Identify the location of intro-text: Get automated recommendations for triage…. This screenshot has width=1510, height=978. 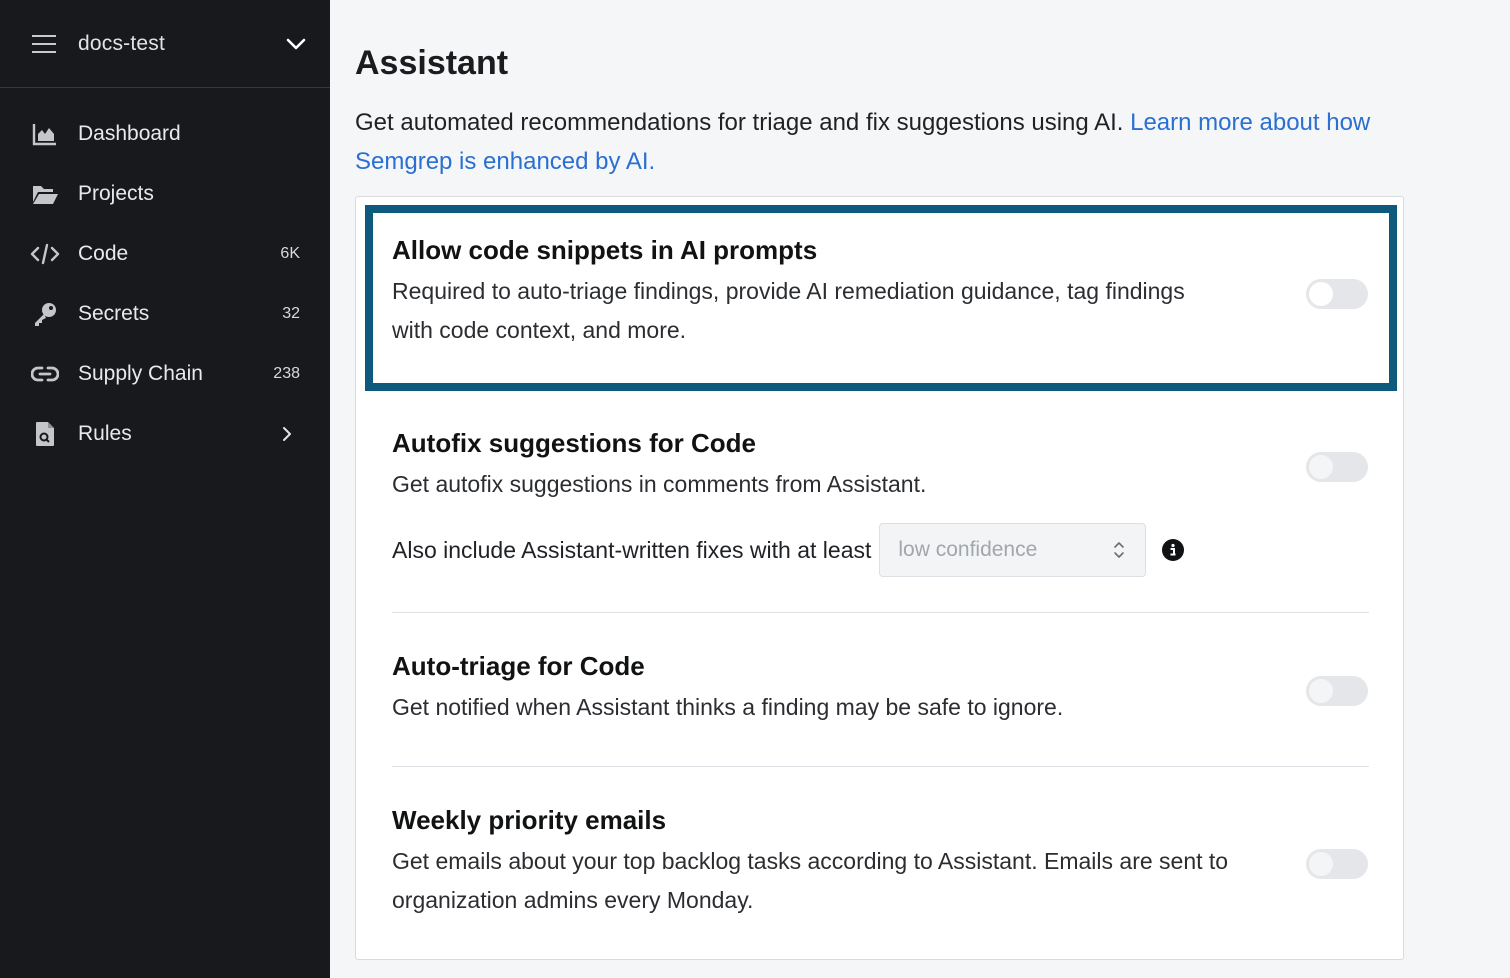
(877, 142).